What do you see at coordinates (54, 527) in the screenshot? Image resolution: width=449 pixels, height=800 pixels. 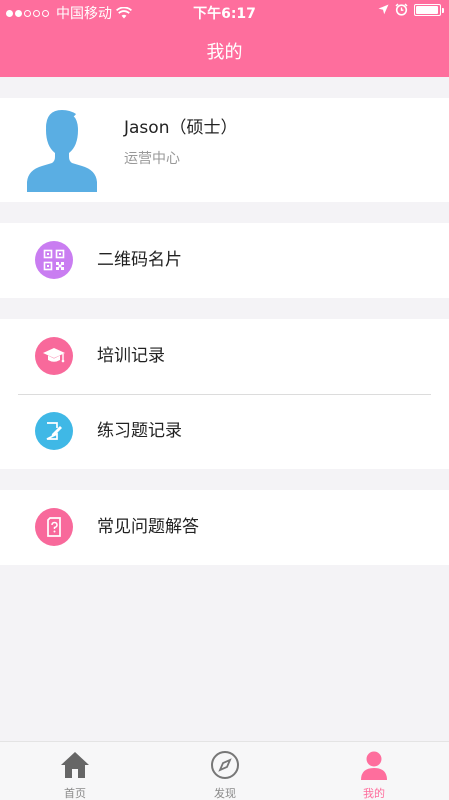 I see `question-document-icon` at bounding box center [54, 527].